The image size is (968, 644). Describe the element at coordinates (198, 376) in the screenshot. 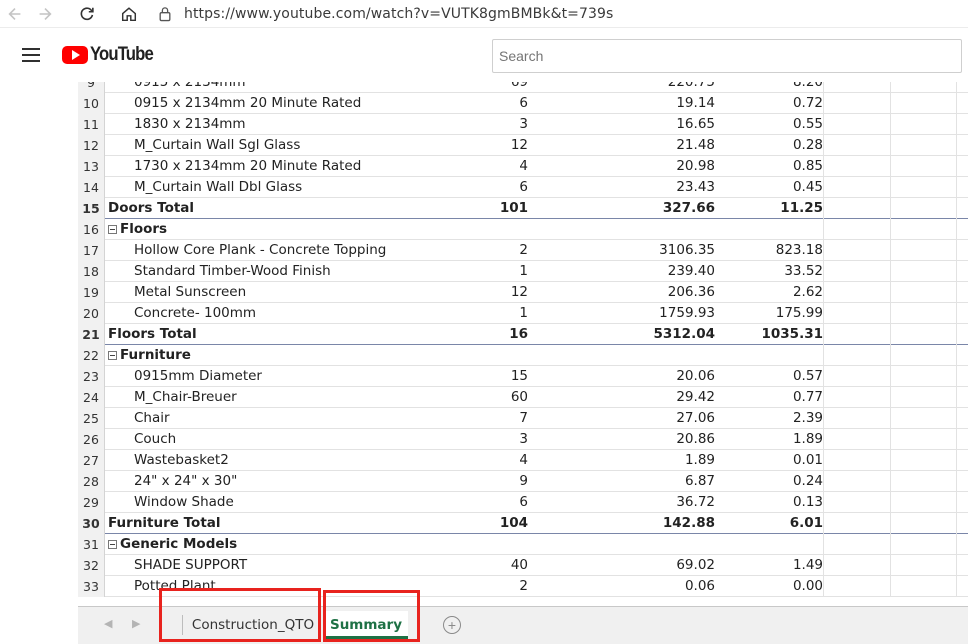

I see `cell-label: 0915mm Diameter` at that location.